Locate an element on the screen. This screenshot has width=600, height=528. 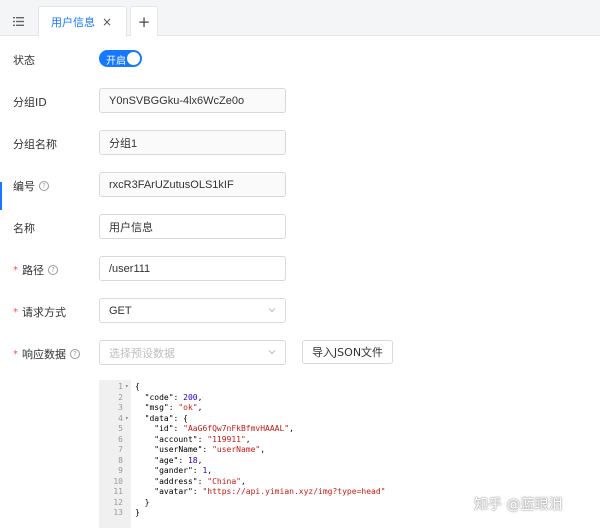
code-text: "id": "AaG6fQw7nFkBfmvHAAAL", is located at coordinates (214, 428).